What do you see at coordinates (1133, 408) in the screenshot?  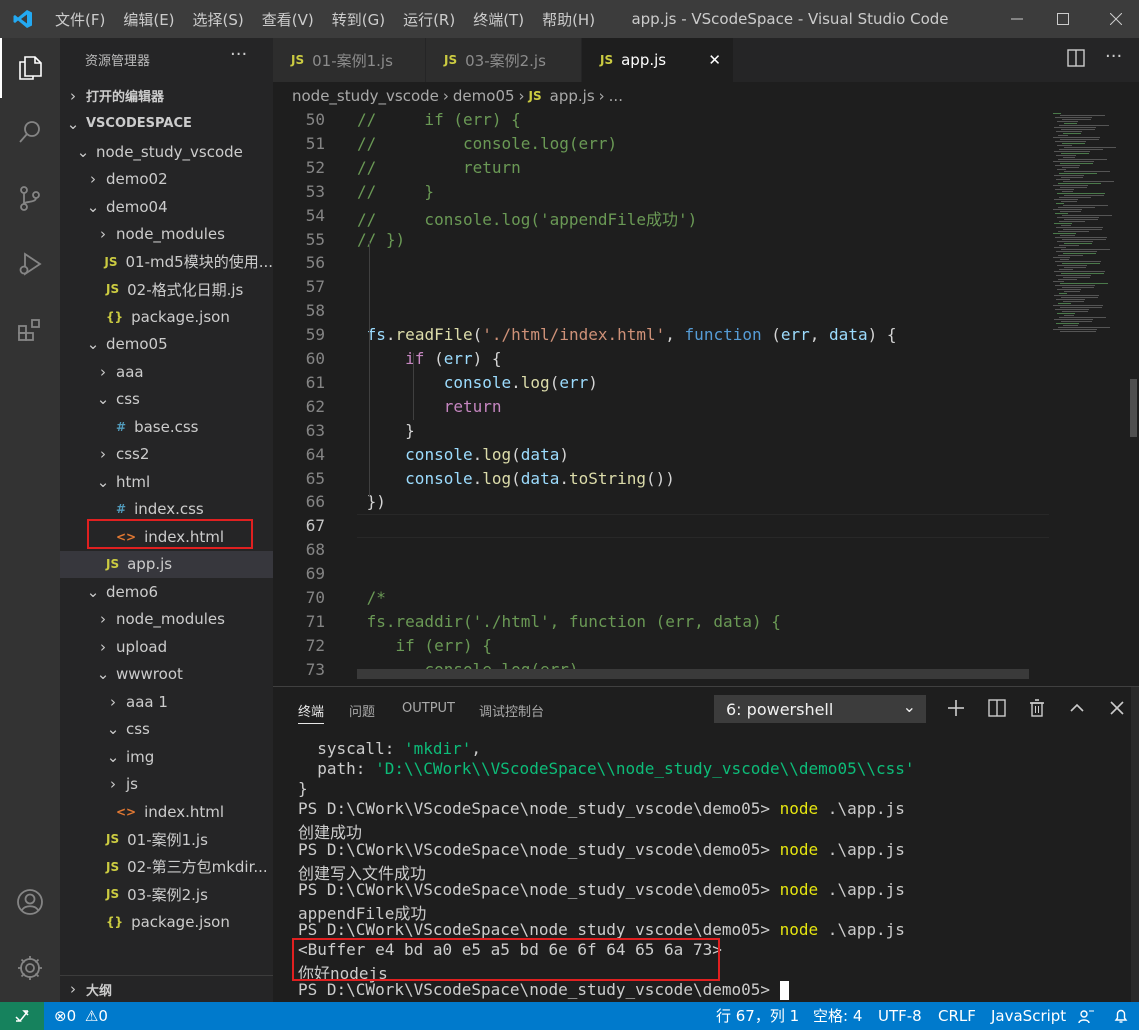 I see `editor-scrollbar` at bounding box center [1133, 408].